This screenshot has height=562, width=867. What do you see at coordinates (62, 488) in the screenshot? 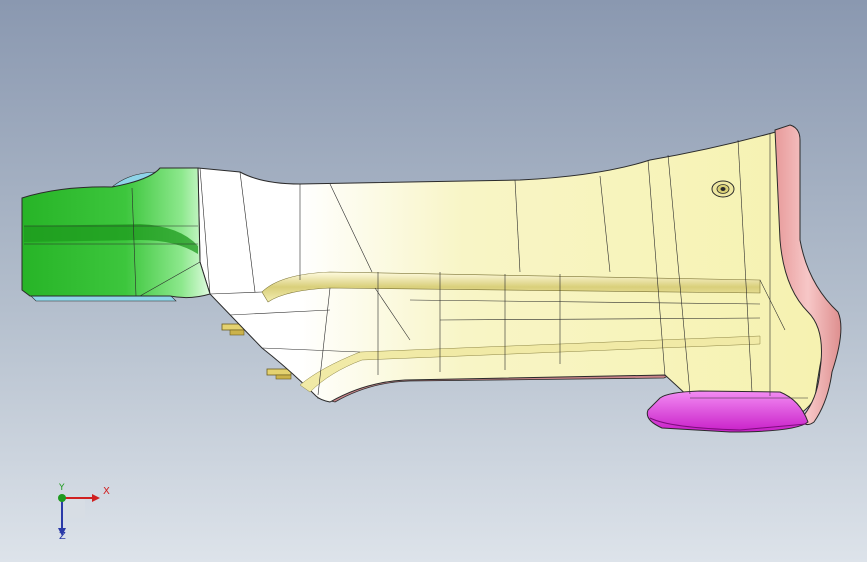
I see `y-axis-label: Y` at bounding box center [62, 488].